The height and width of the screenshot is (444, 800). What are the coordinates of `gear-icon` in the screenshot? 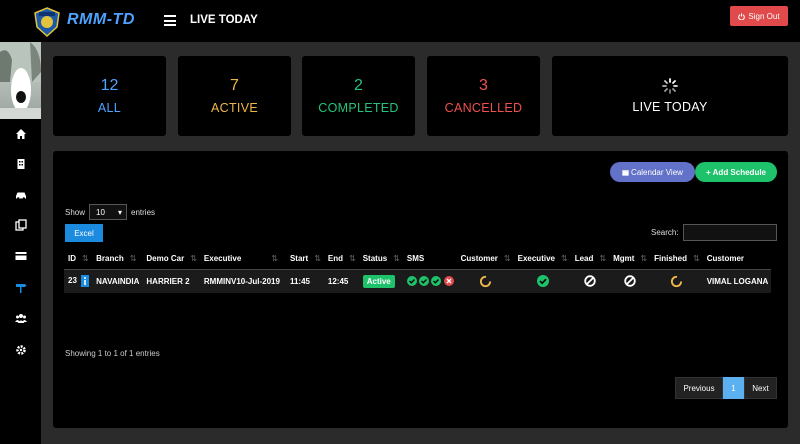 It's located at (21, 350).